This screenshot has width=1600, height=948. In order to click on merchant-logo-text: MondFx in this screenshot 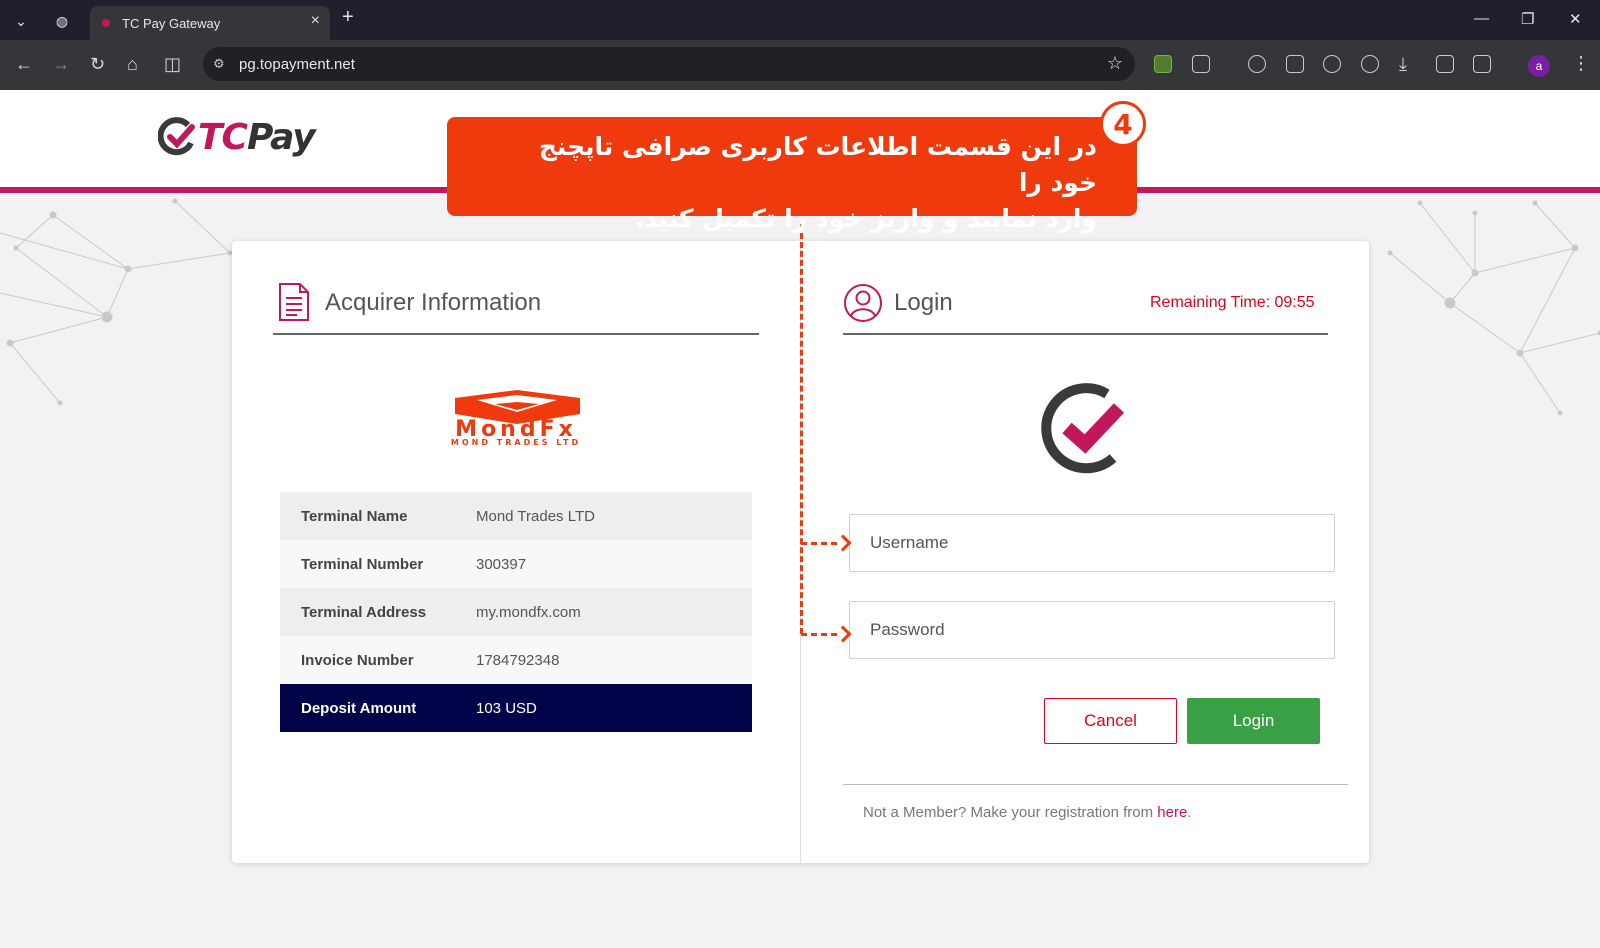, I will do `click(516, 429)`.